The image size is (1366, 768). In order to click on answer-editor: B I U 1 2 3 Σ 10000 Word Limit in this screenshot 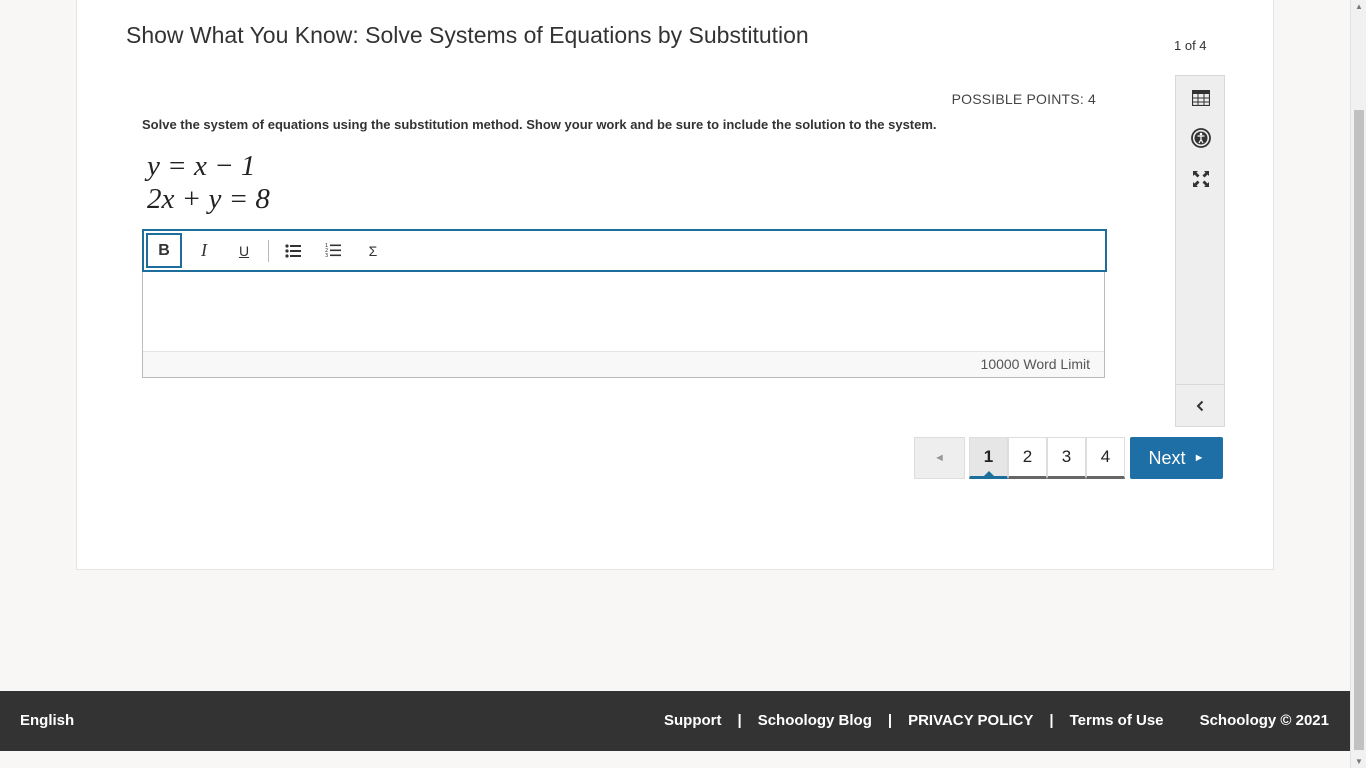, I will do `click(624, 303)`.